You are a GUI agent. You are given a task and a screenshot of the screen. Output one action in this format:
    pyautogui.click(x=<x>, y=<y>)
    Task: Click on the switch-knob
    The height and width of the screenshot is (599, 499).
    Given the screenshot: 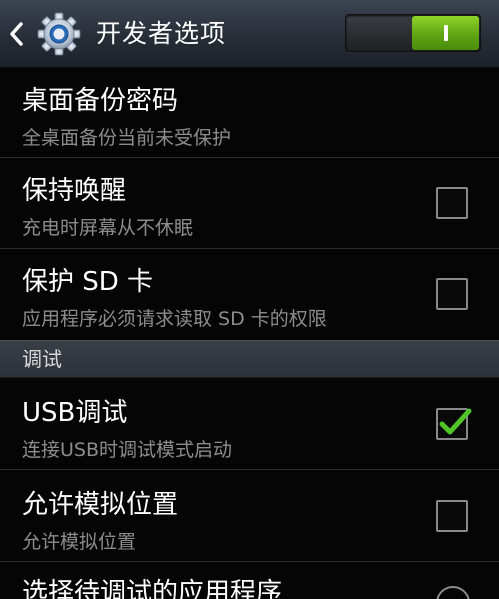 What is the action you would take?
    pyautogui.click(x=445, y=33)
    